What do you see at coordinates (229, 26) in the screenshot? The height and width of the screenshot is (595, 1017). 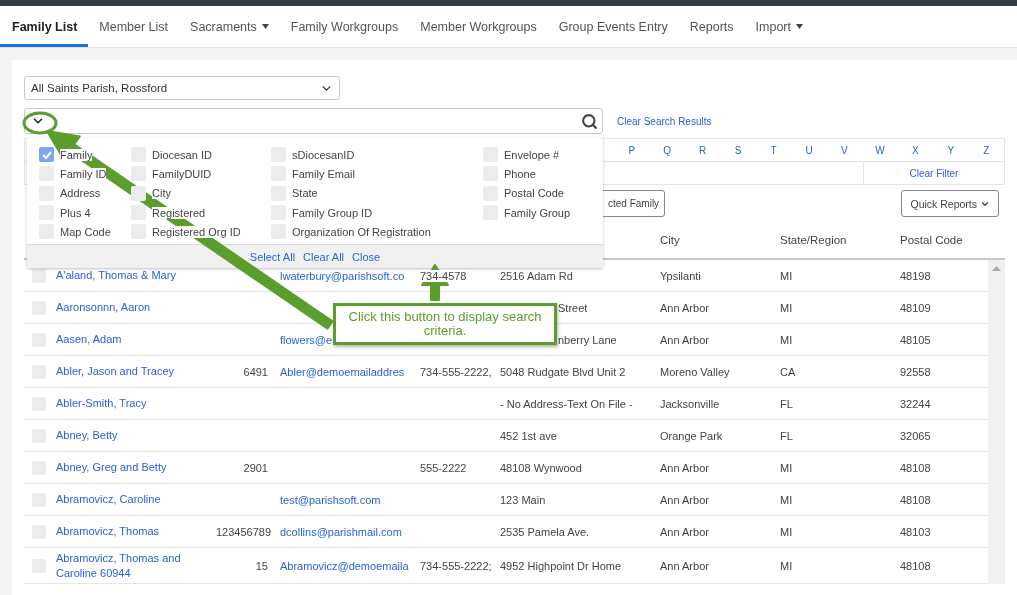 I see `nav-tab: Sacraments` at bounding box center [229, 26].